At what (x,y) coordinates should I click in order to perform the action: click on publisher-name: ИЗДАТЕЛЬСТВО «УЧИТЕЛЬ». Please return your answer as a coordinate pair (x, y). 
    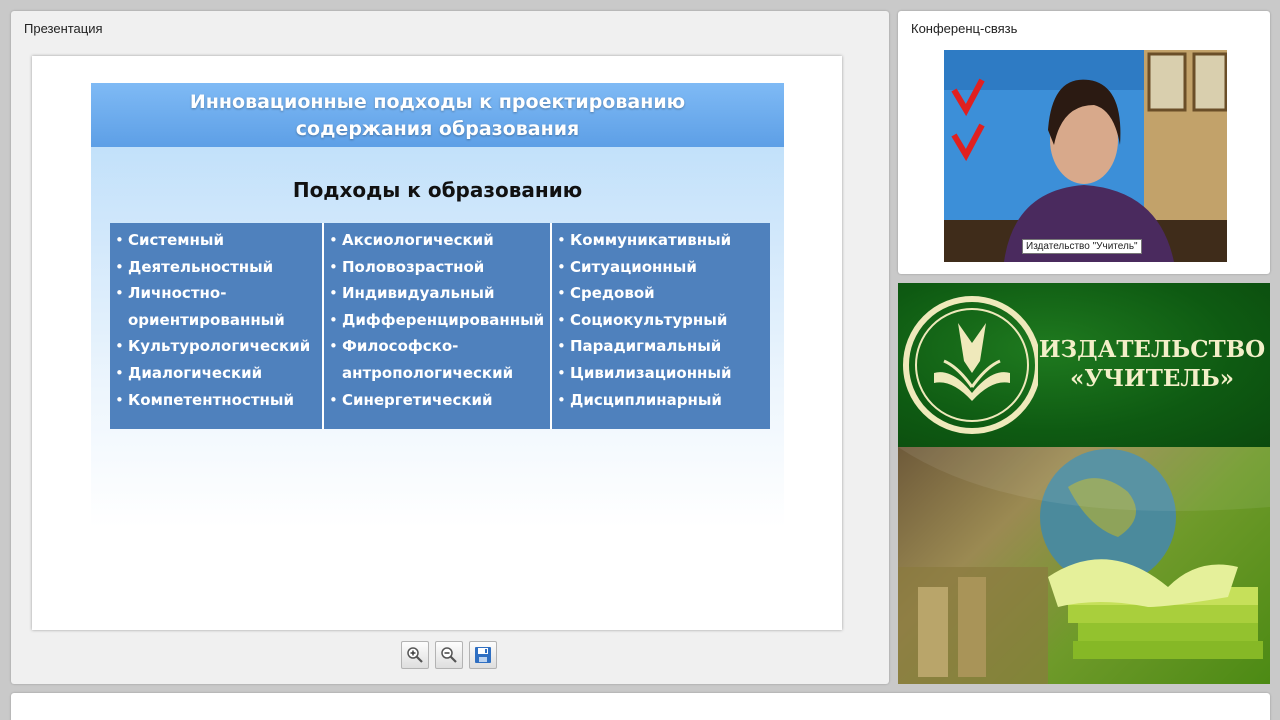
    Looking at the image, I should click on (1152, 364).